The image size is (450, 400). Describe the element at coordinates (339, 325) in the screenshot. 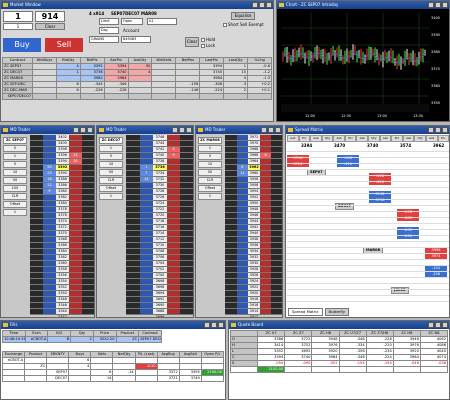

I see `quote-board-titlebar: Quote Board` at that location.